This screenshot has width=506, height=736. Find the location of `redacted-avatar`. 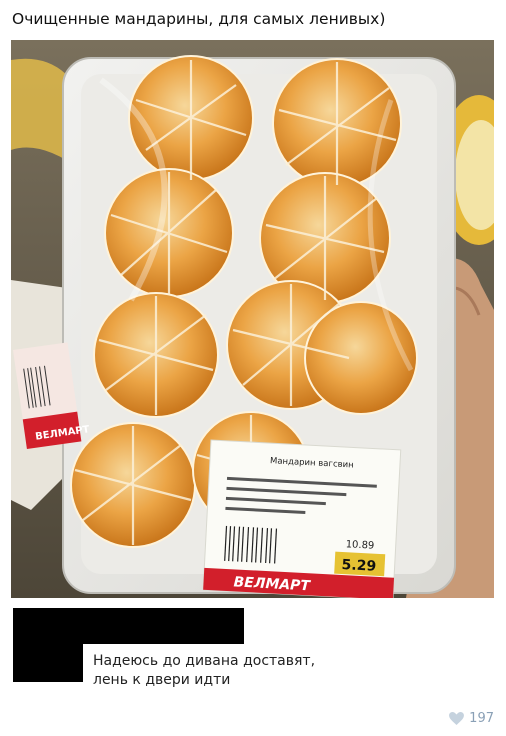

redacted-avatar is located at coordinates (48, 663).